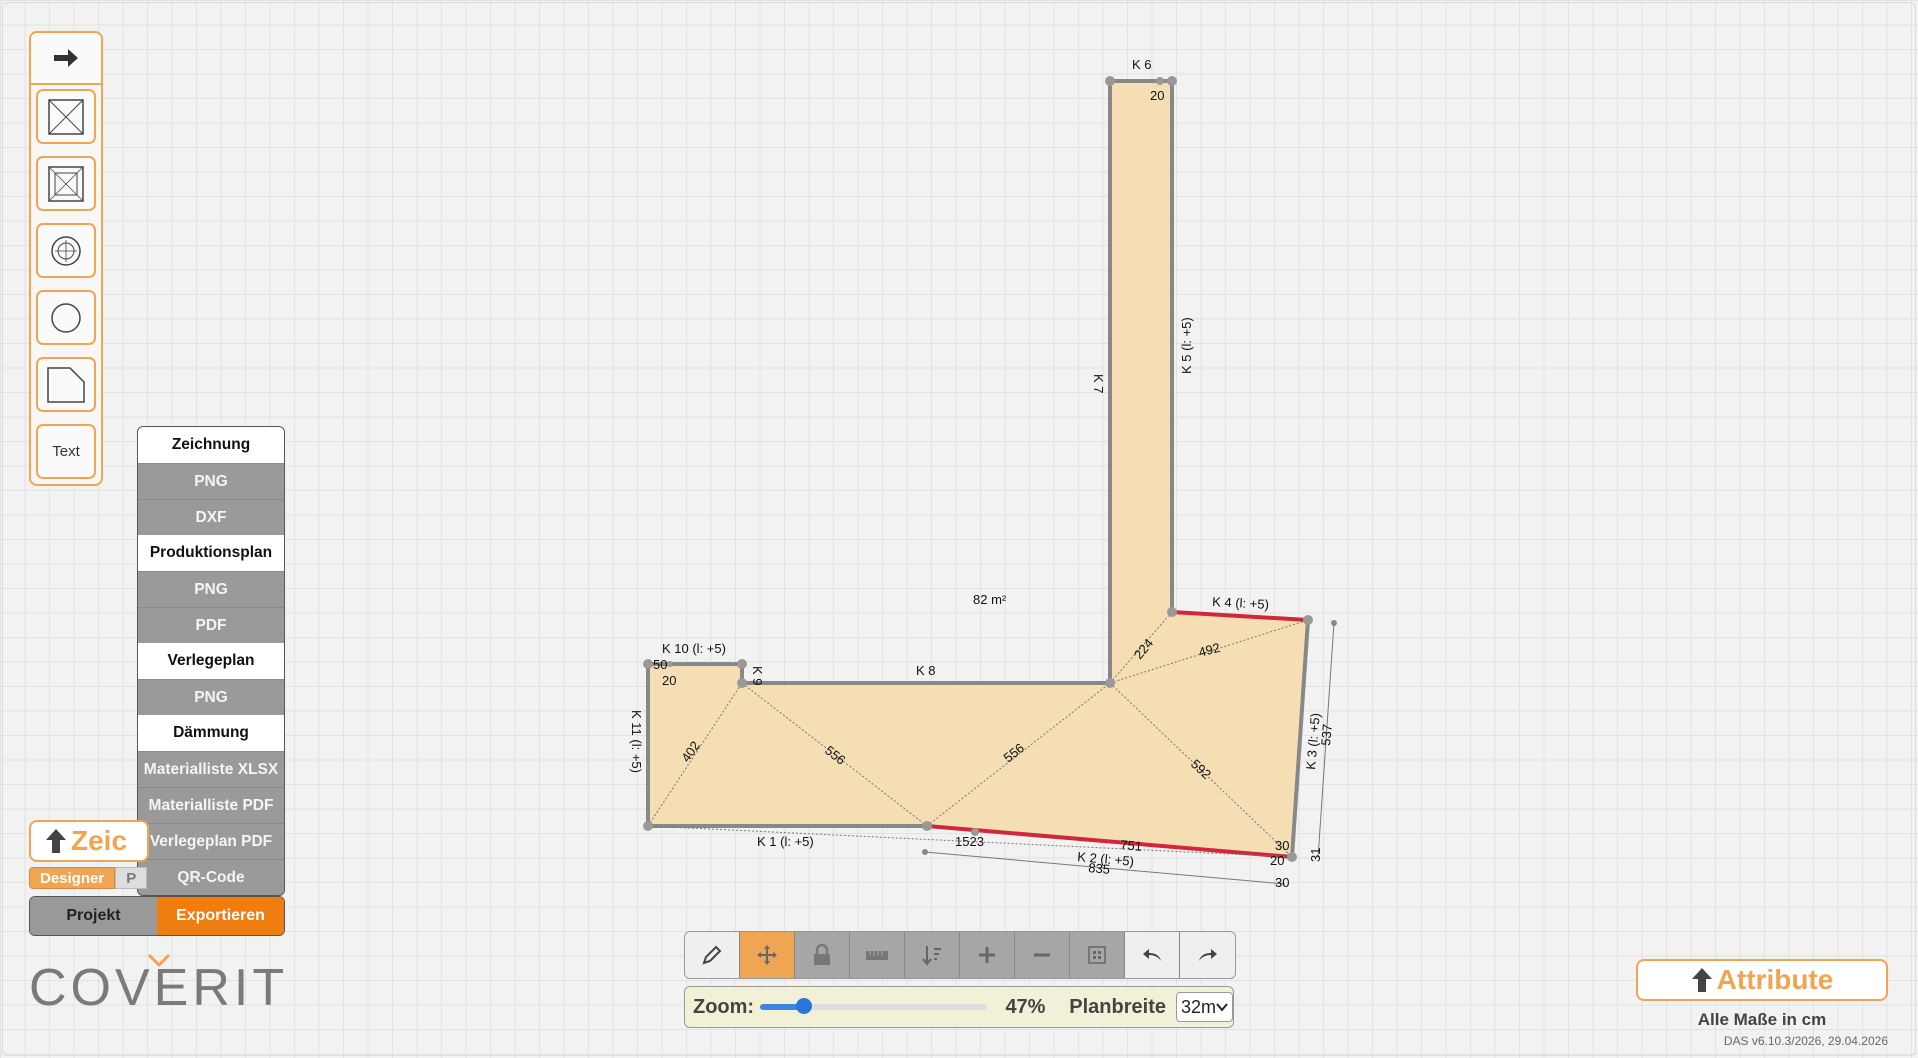 The height and width of the screenshot is (1058, 1918). I want to click on main-tabs: Projekt Exportieren, so click(157, 916).